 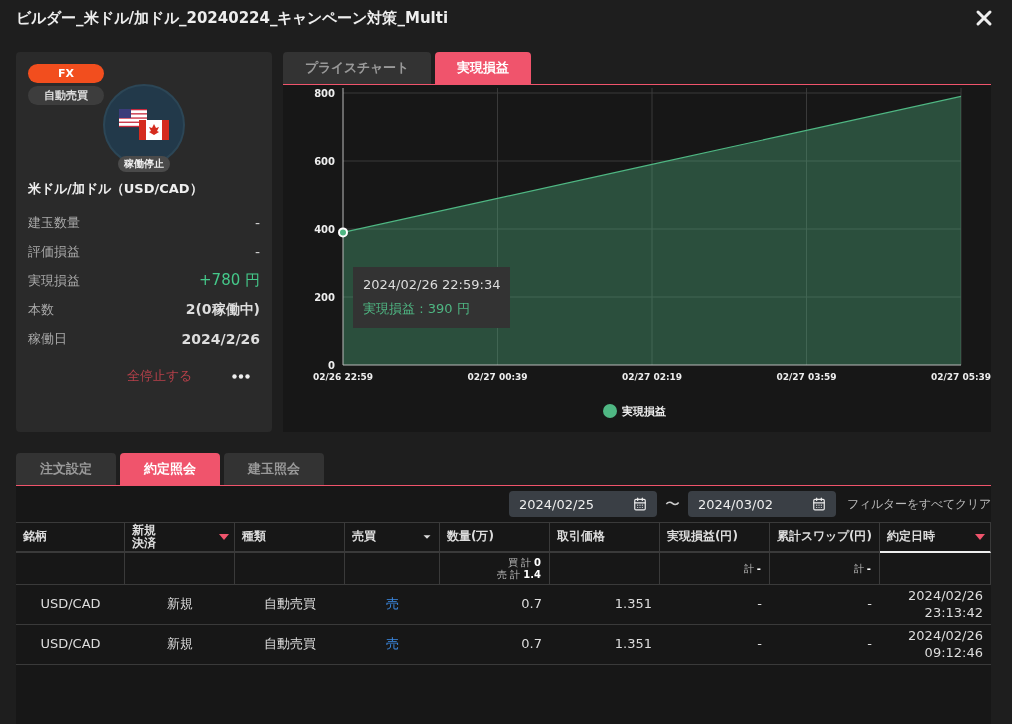 I want to click on flags-icon, so click(x=144, y=125).